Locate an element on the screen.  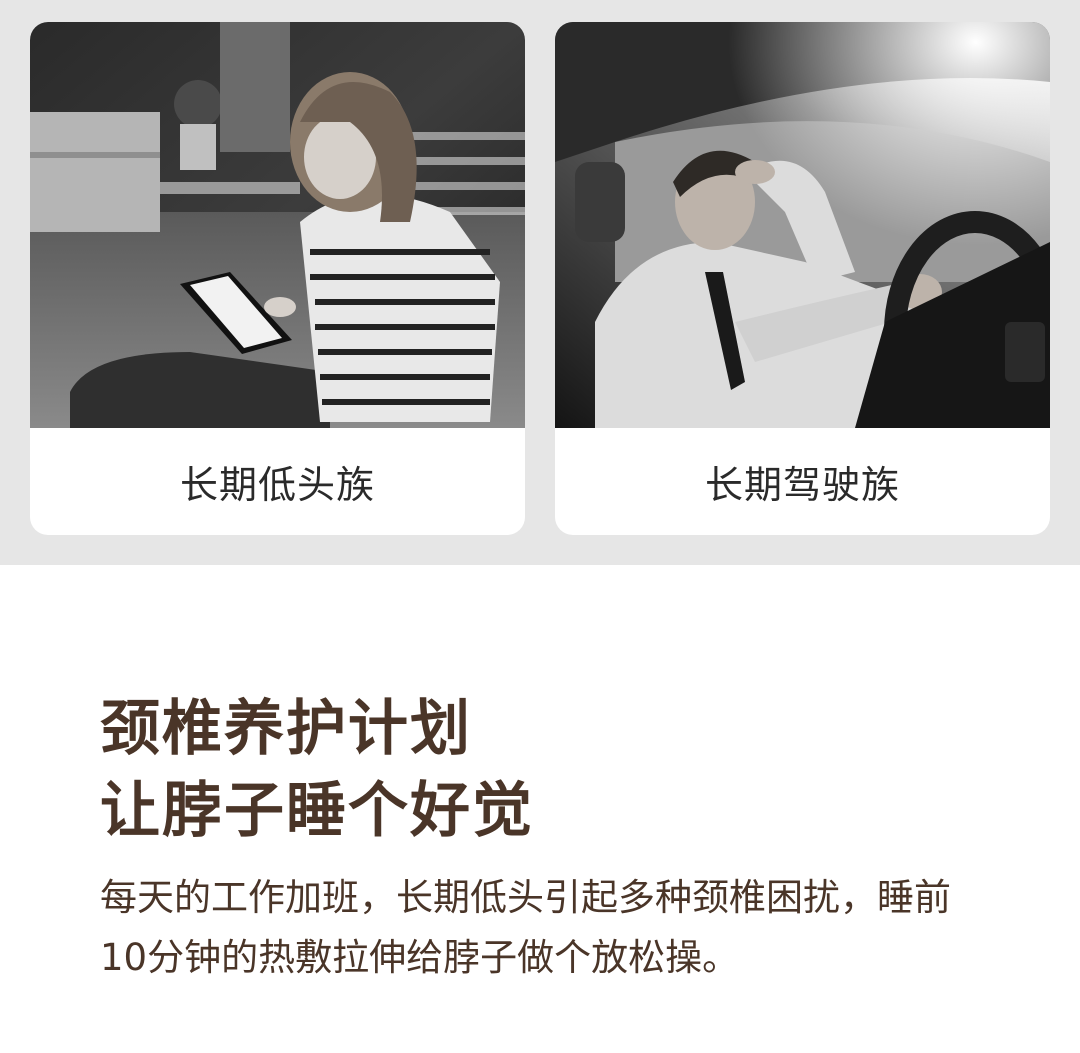
card-caption: 长期驾驶族 is located at coordinates (802, 485).